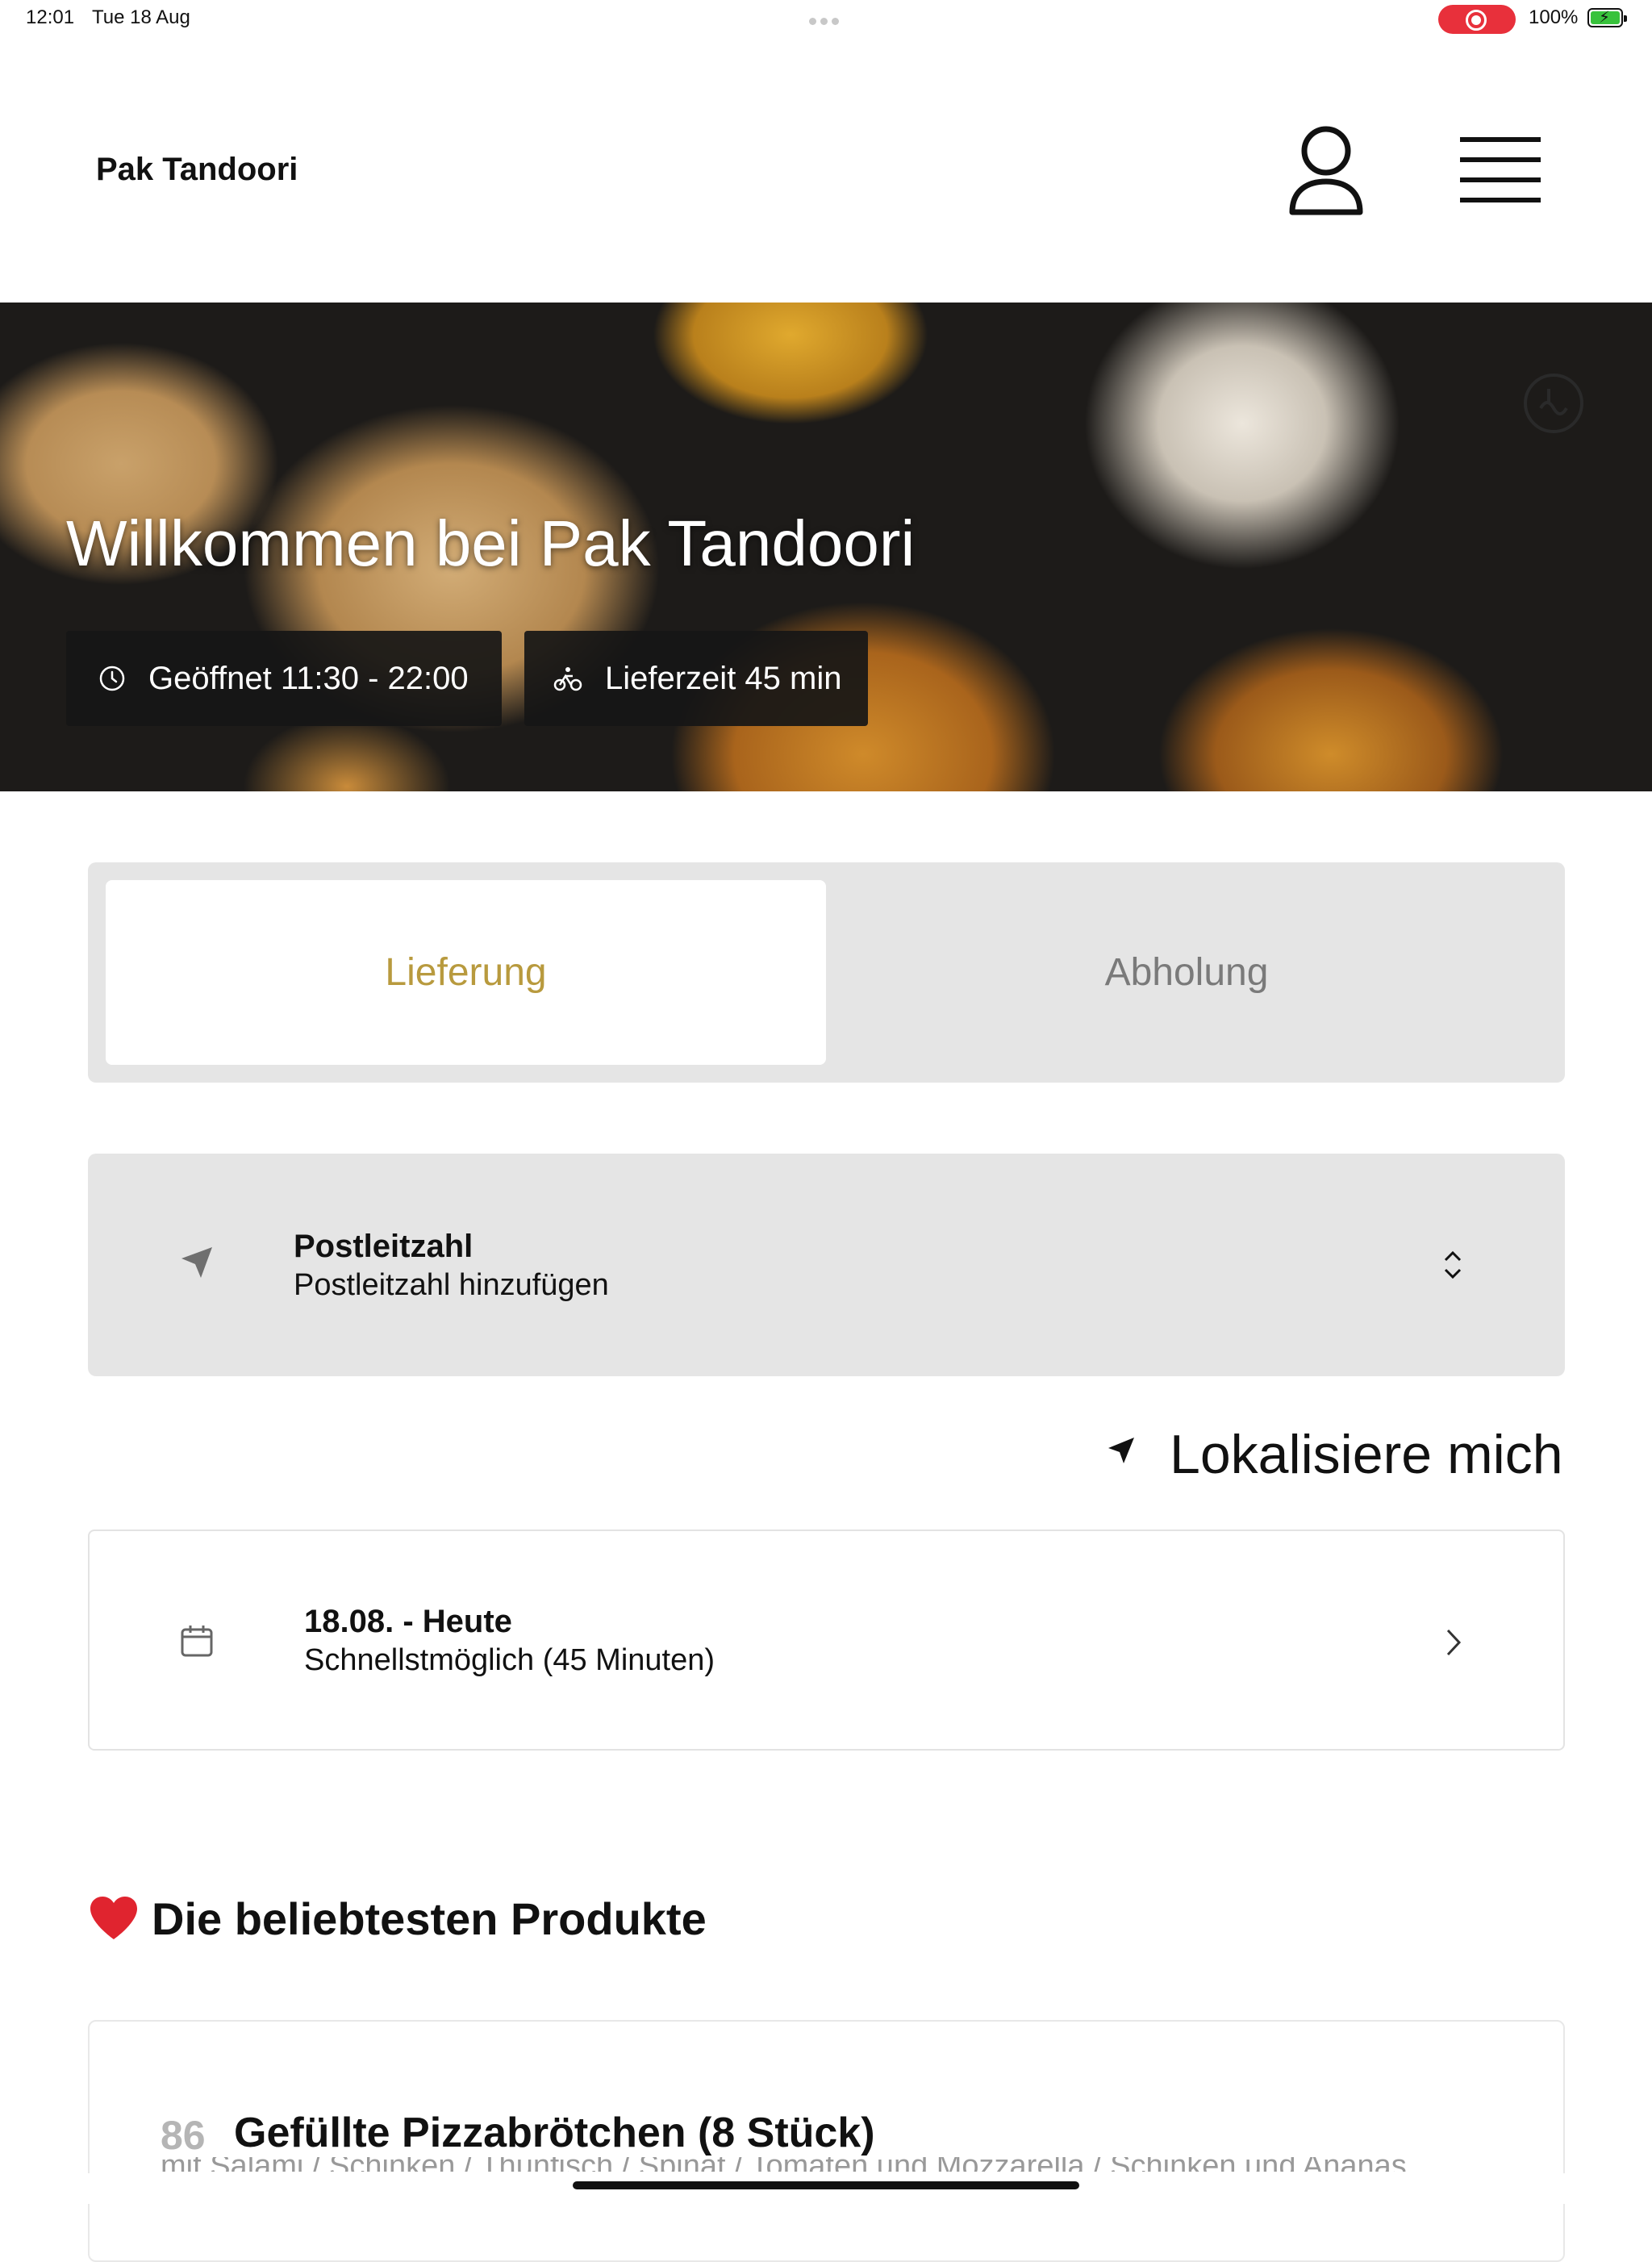 This screenshot has width=1652, height=2262. I want to click on opening-hours-chip: Geöffnet 11:30 - 22:00, so click(284, 678).